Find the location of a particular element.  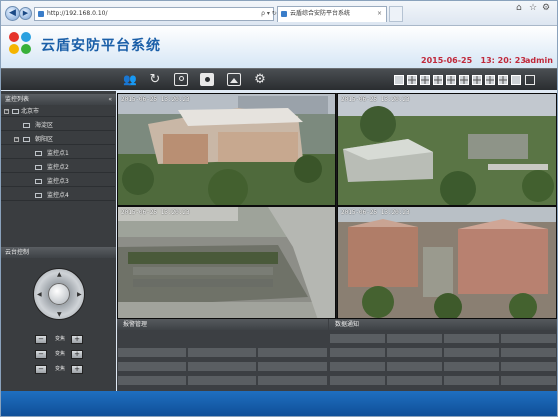

collapse-icon: « is located at coordinates (110, 99).